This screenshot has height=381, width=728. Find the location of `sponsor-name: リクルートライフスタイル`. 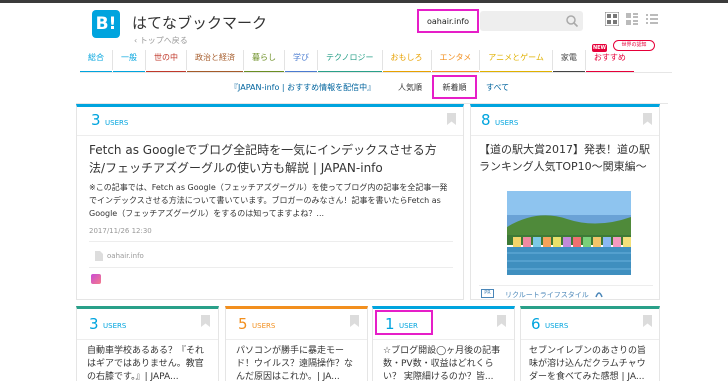

sponsor-name: リクルートライフスタイル is located at coordinates (547, 294).